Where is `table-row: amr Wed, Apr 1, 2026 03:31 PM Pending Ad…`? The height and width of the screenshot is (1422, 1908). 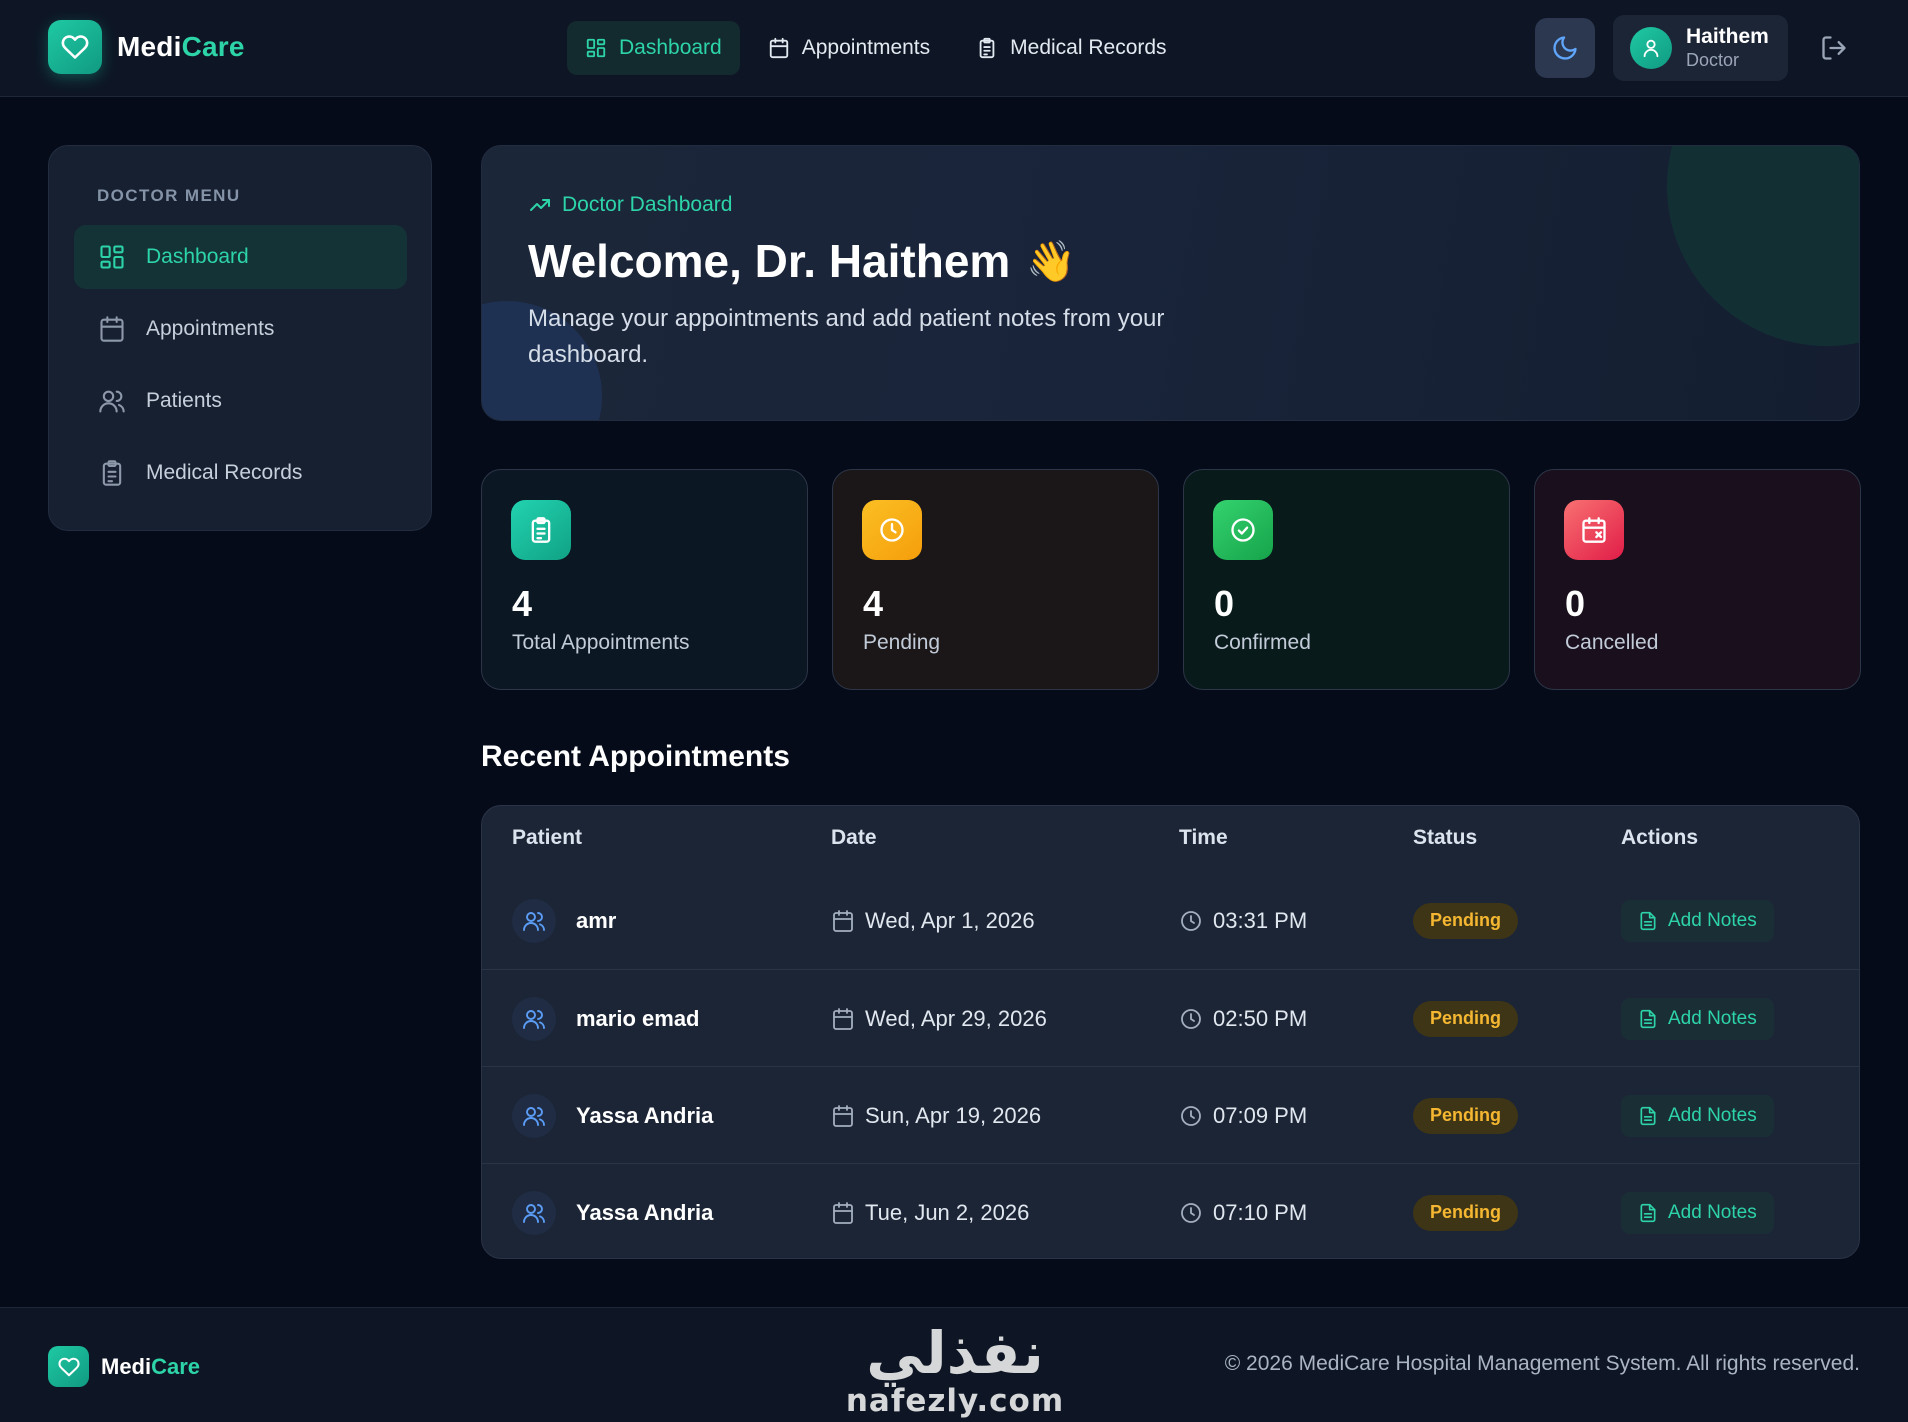
table-row: amr Wed, Apr 1, 2026 03:31 PM Pending Ad… is located at coordinates (1170, 920).